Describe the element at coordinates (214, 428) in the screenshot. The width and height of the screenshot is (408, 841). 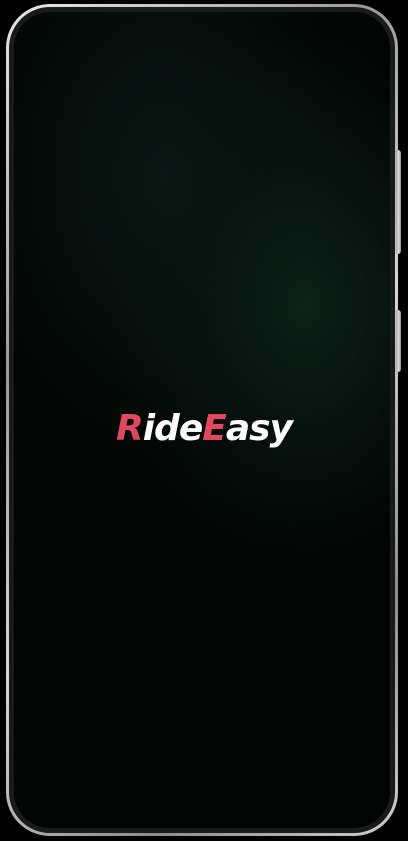
I see `logo-letter-e: E` at that location.